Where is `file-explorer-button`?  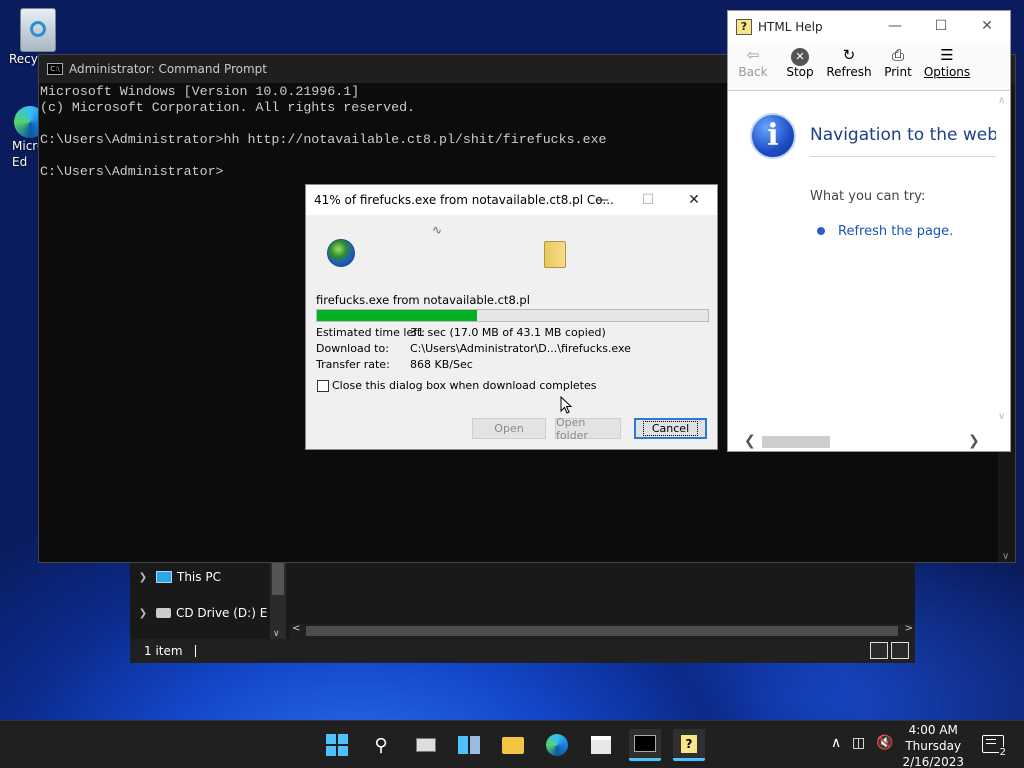
file-explorer-button is located at coordinates (513, 745).